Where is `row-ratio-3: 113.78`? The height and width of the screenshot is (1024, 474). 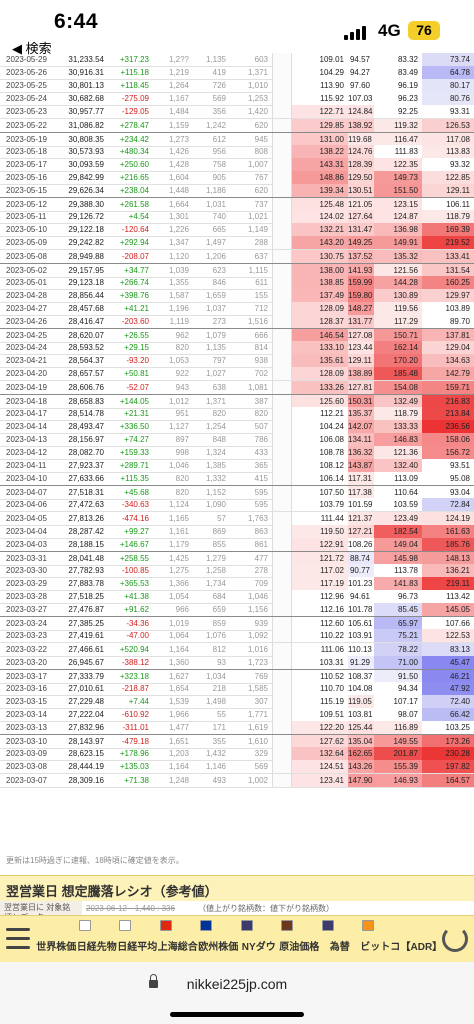
row-ratio-3: 113.78 is located at coordinates (398, 570).